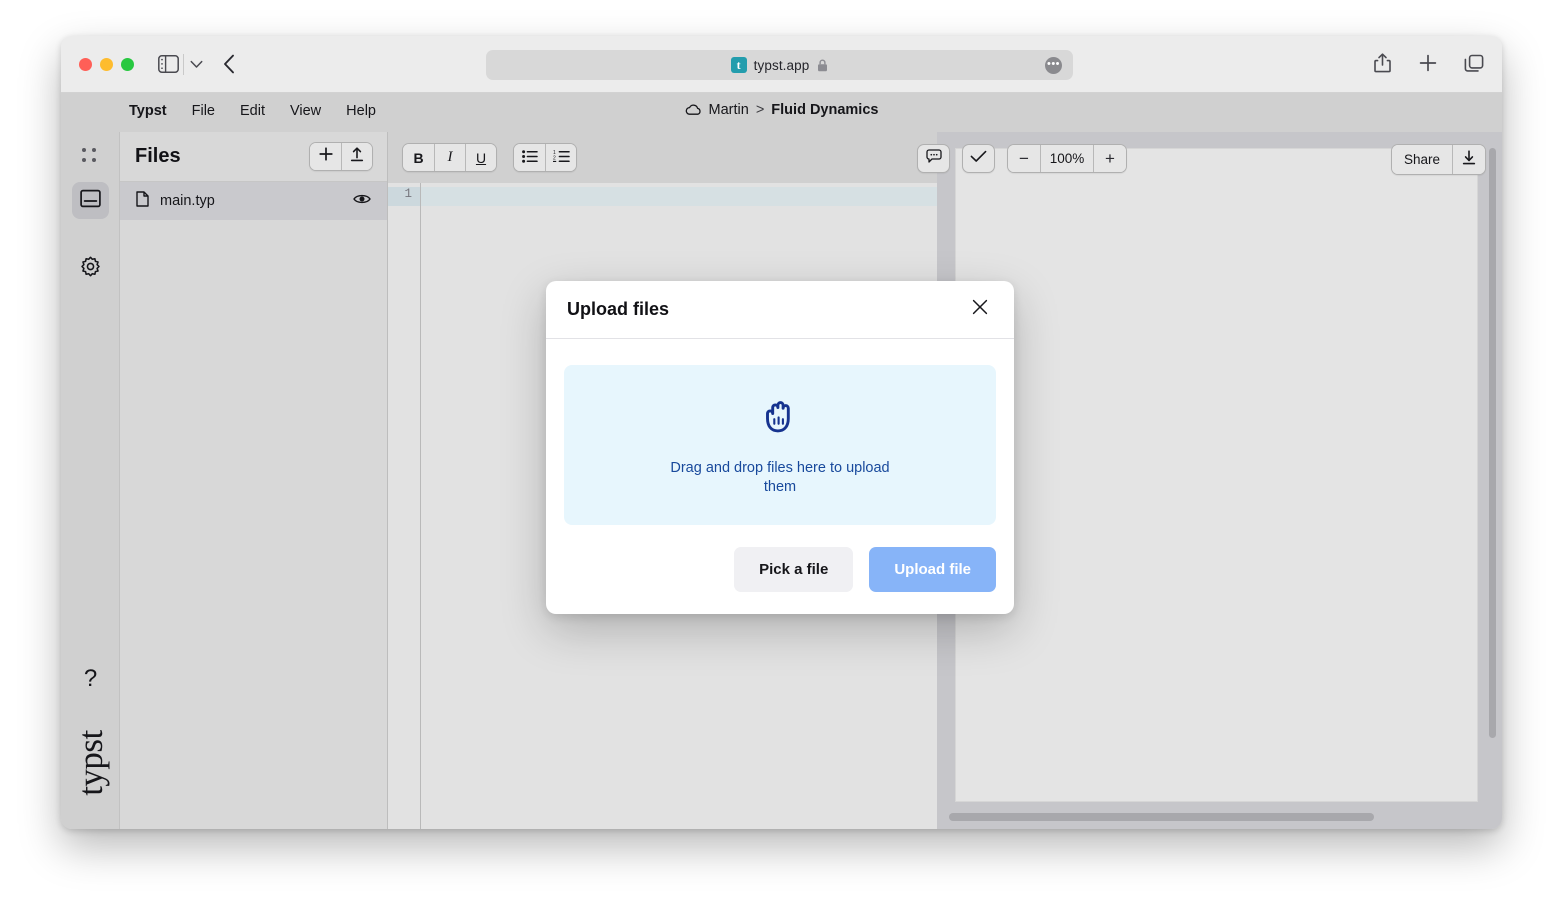 The width and height of the screenshot is (1560, 904). What do you see at coordinates (780, 419) in the screenshot?
I see `open-hand-icon` at bounding box center [780, 419].